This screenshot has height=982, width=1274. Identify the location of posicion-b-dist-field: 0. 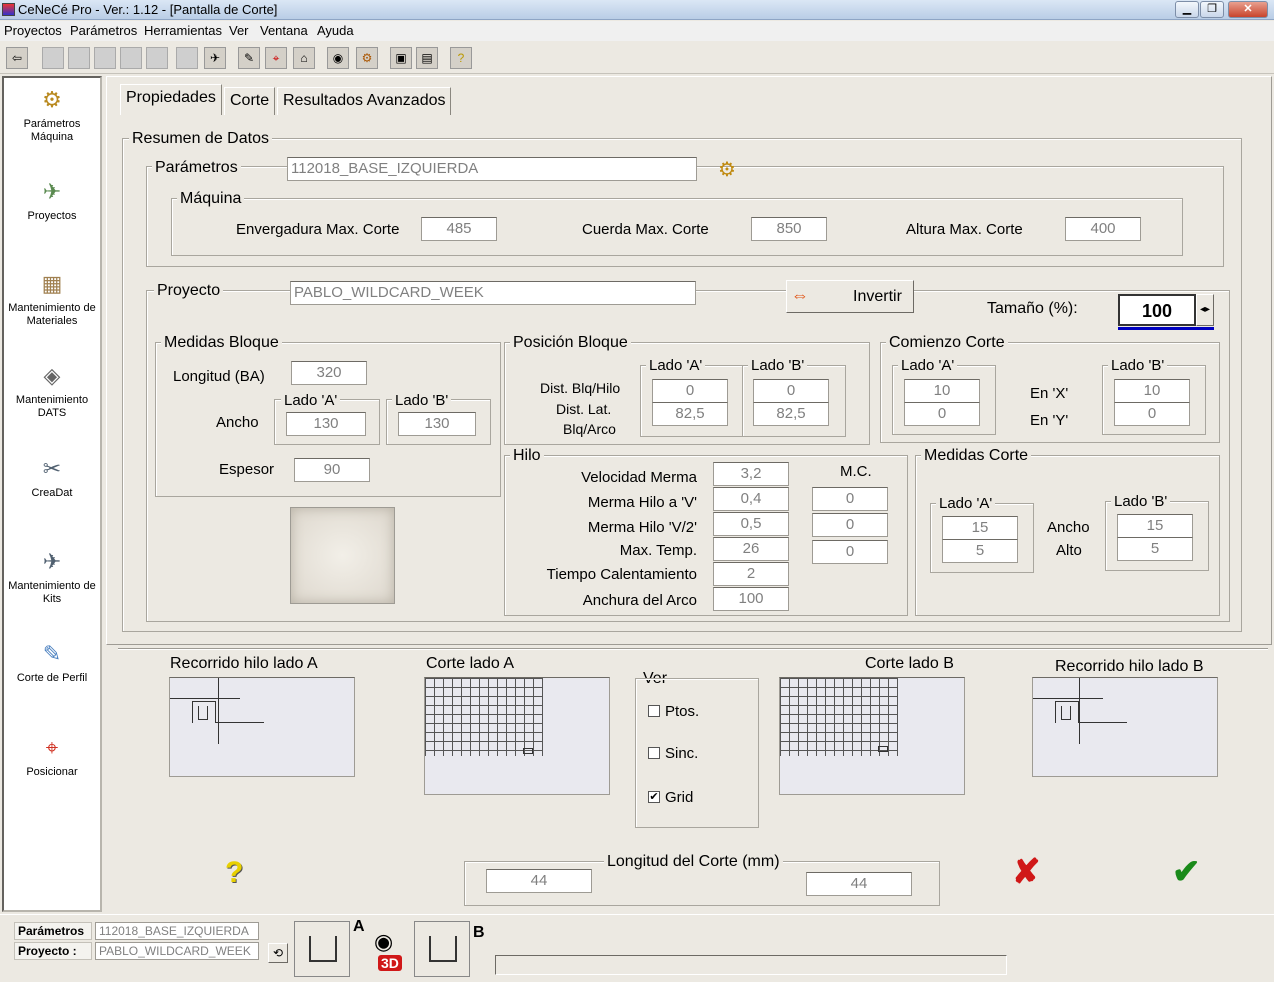
(791, 391).